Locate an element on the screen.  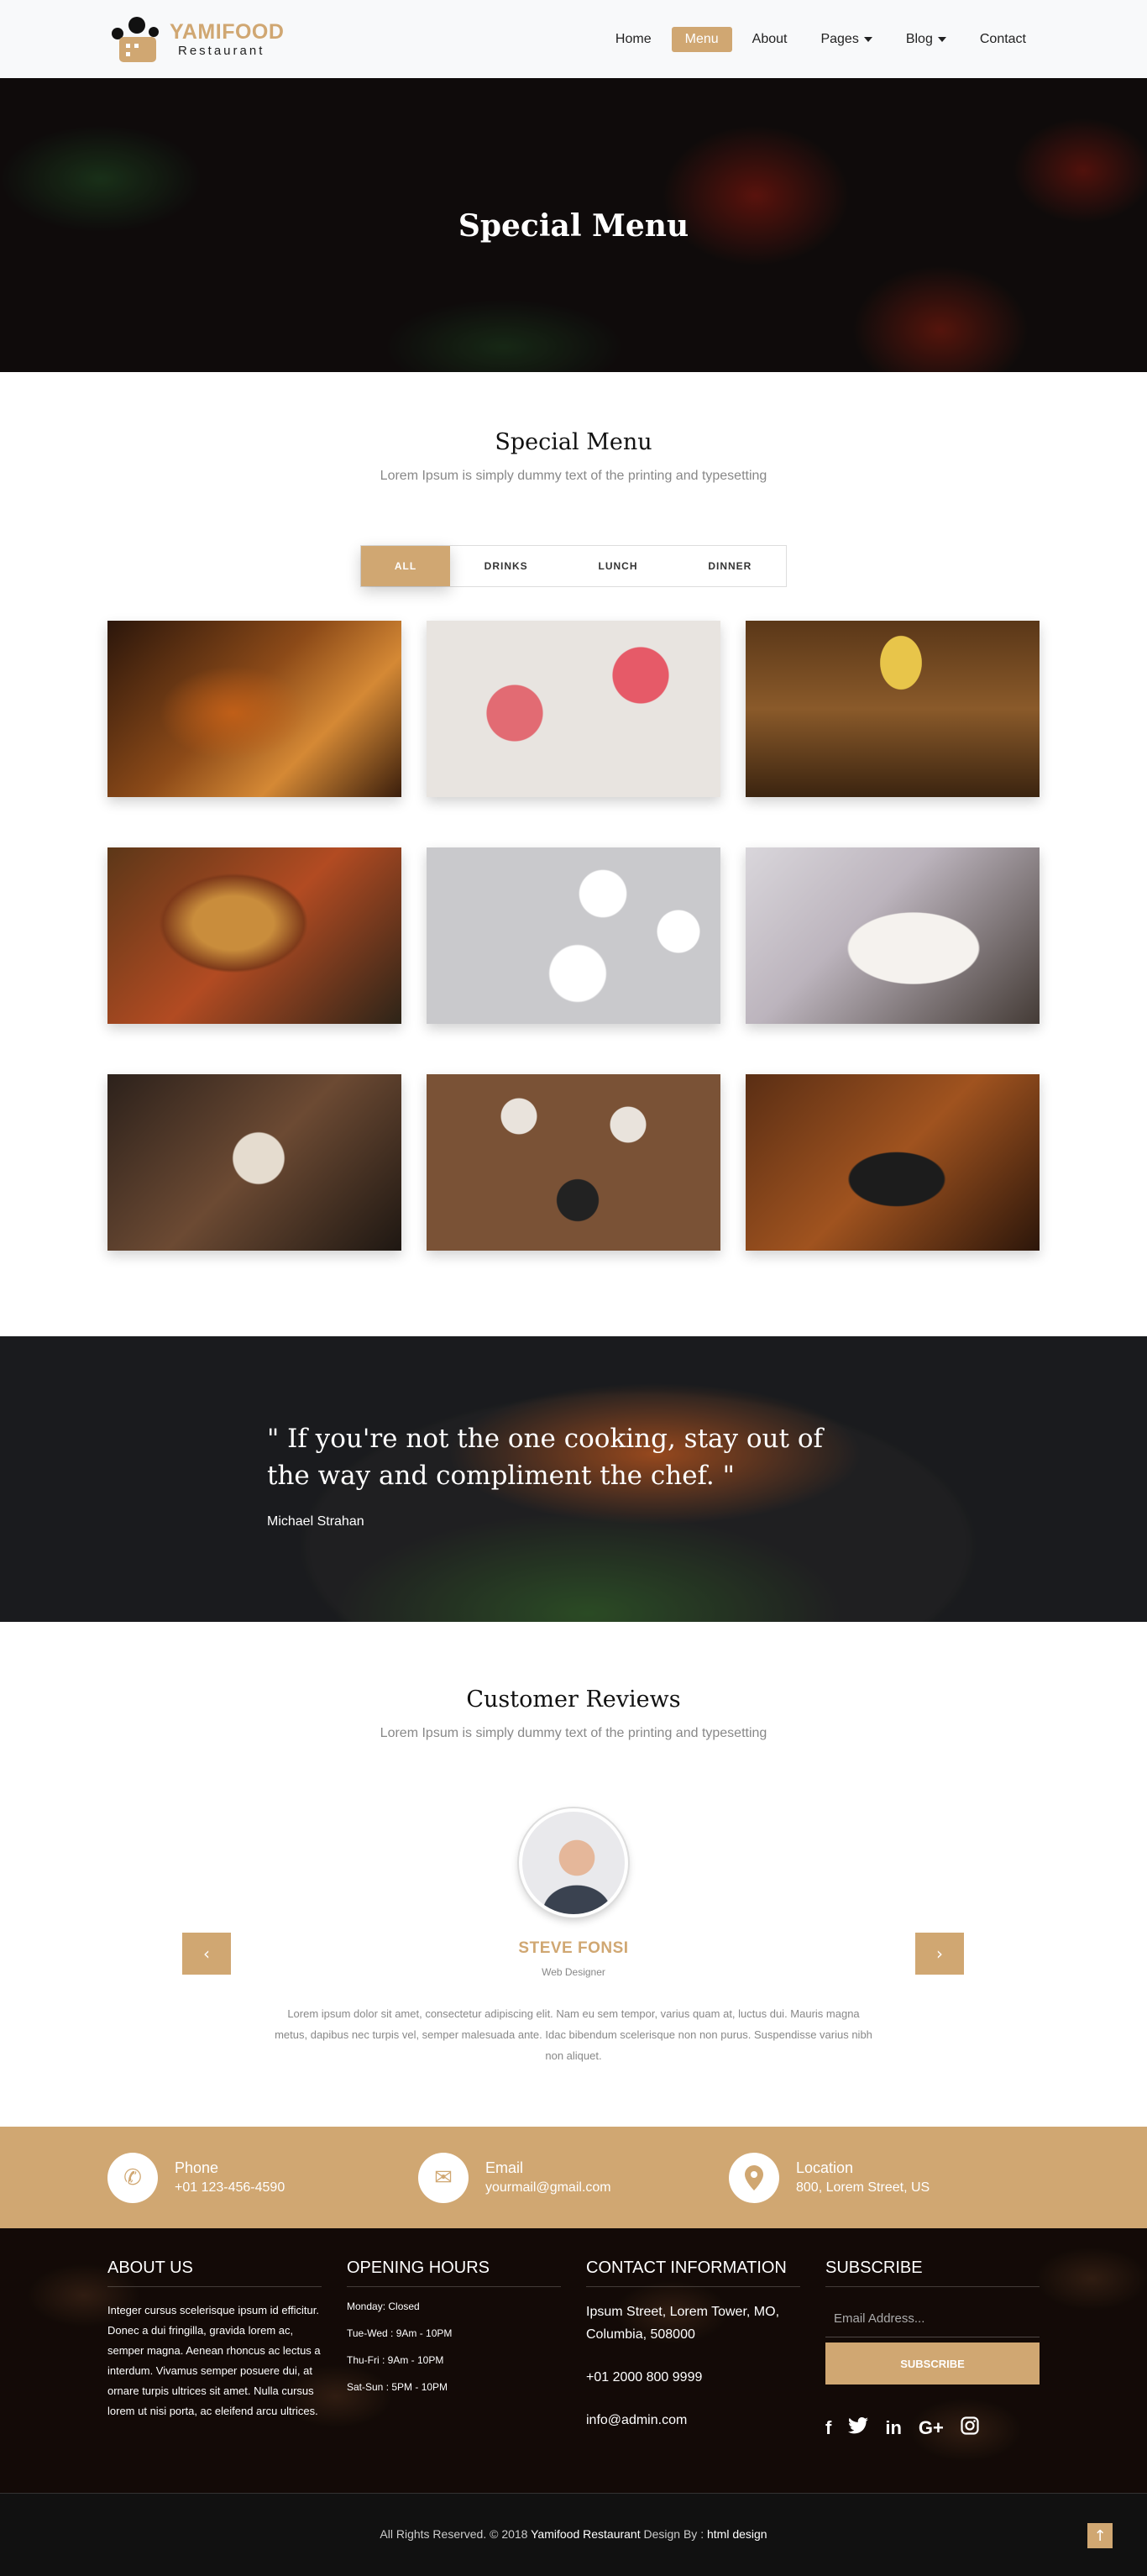
pink-drinks-image is located at coordinates (573, 709).